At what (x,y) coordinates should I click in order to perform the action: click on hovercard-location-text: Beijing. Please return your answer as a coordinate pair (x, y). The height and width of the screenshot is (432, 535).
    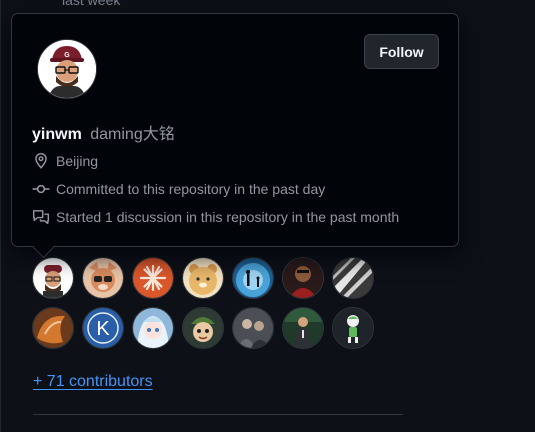
    Looking at the image, I should click on (77, 161).